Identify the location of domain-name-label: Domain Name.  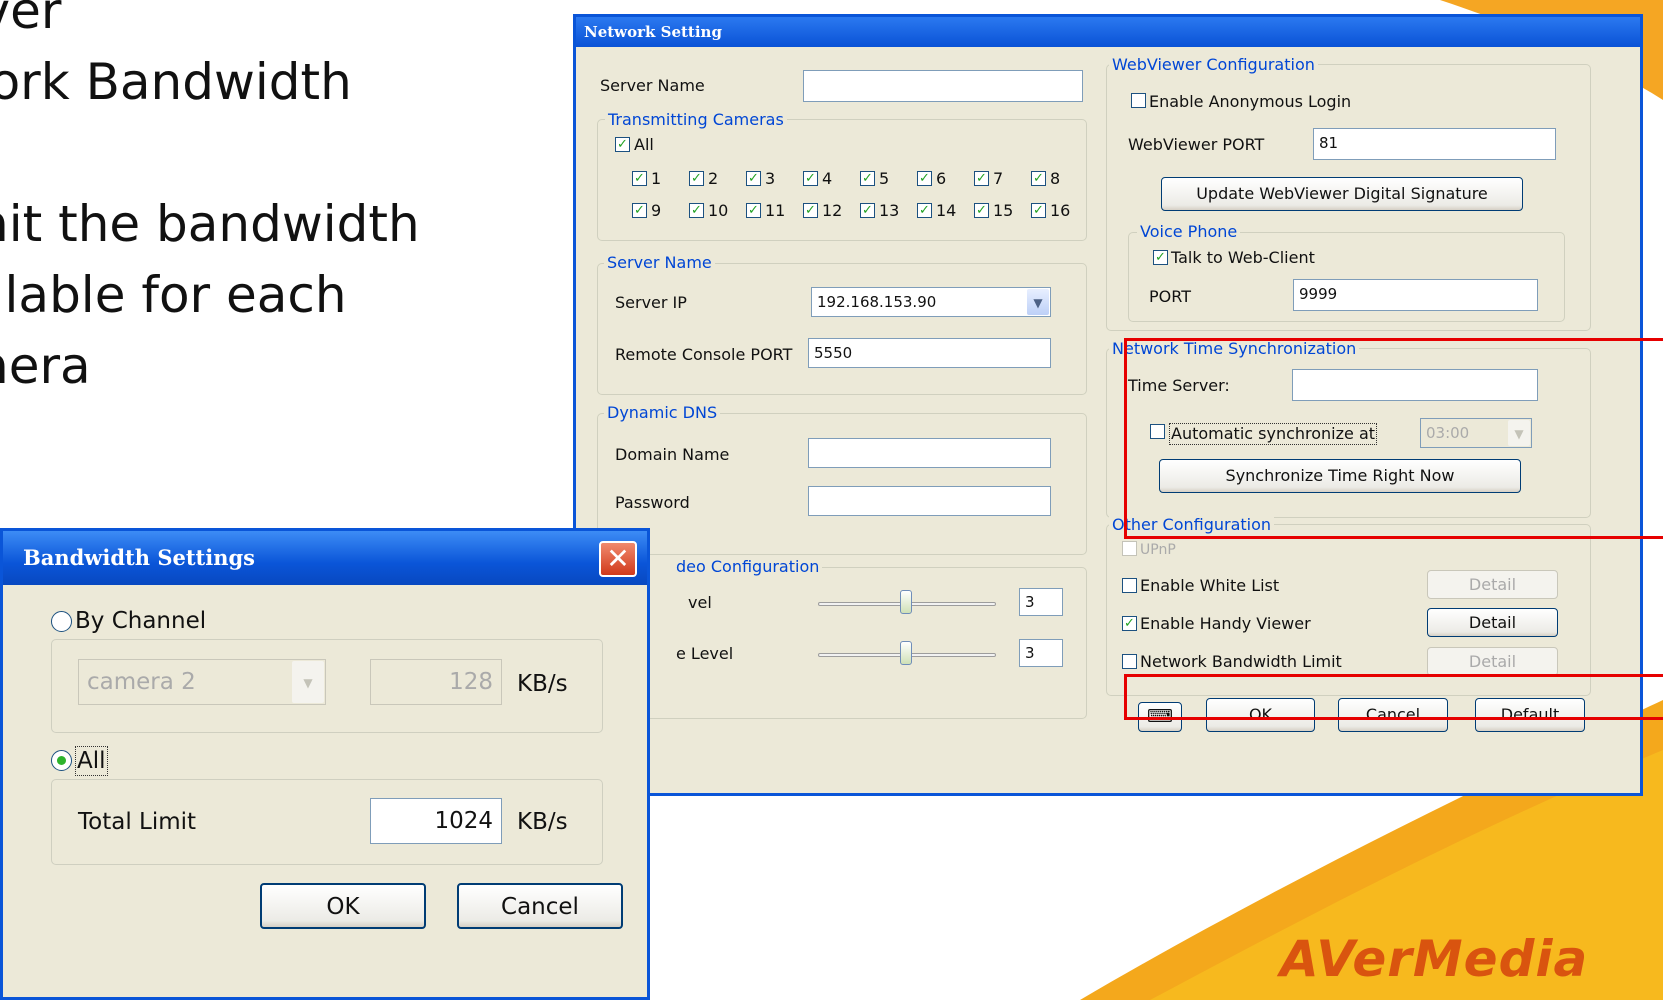
(672, 454).